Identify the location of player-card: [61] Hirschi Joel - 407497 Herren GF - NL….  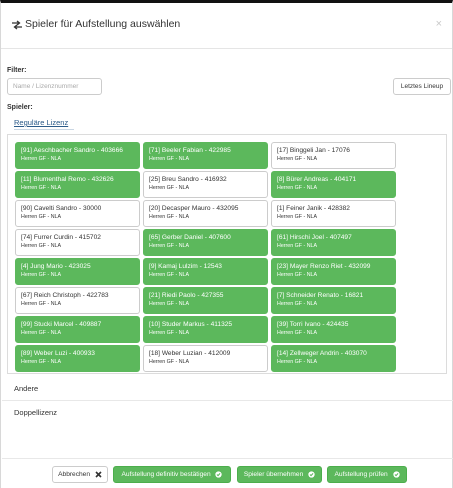
(333, 242).